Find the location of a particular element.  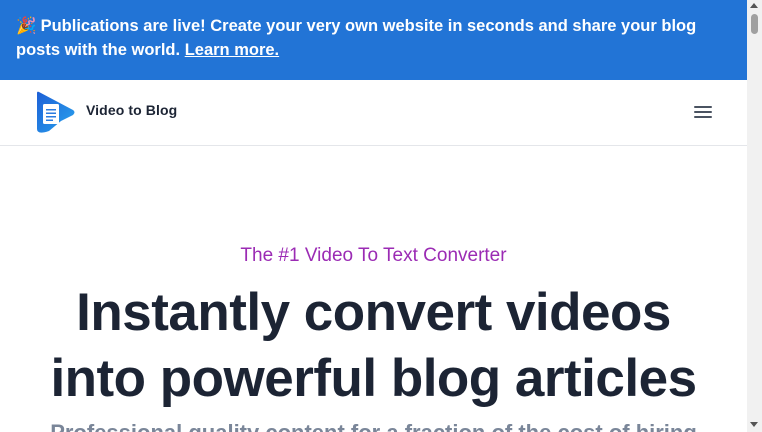

hamburger-menu-icon is located at coordinates (703, 114).